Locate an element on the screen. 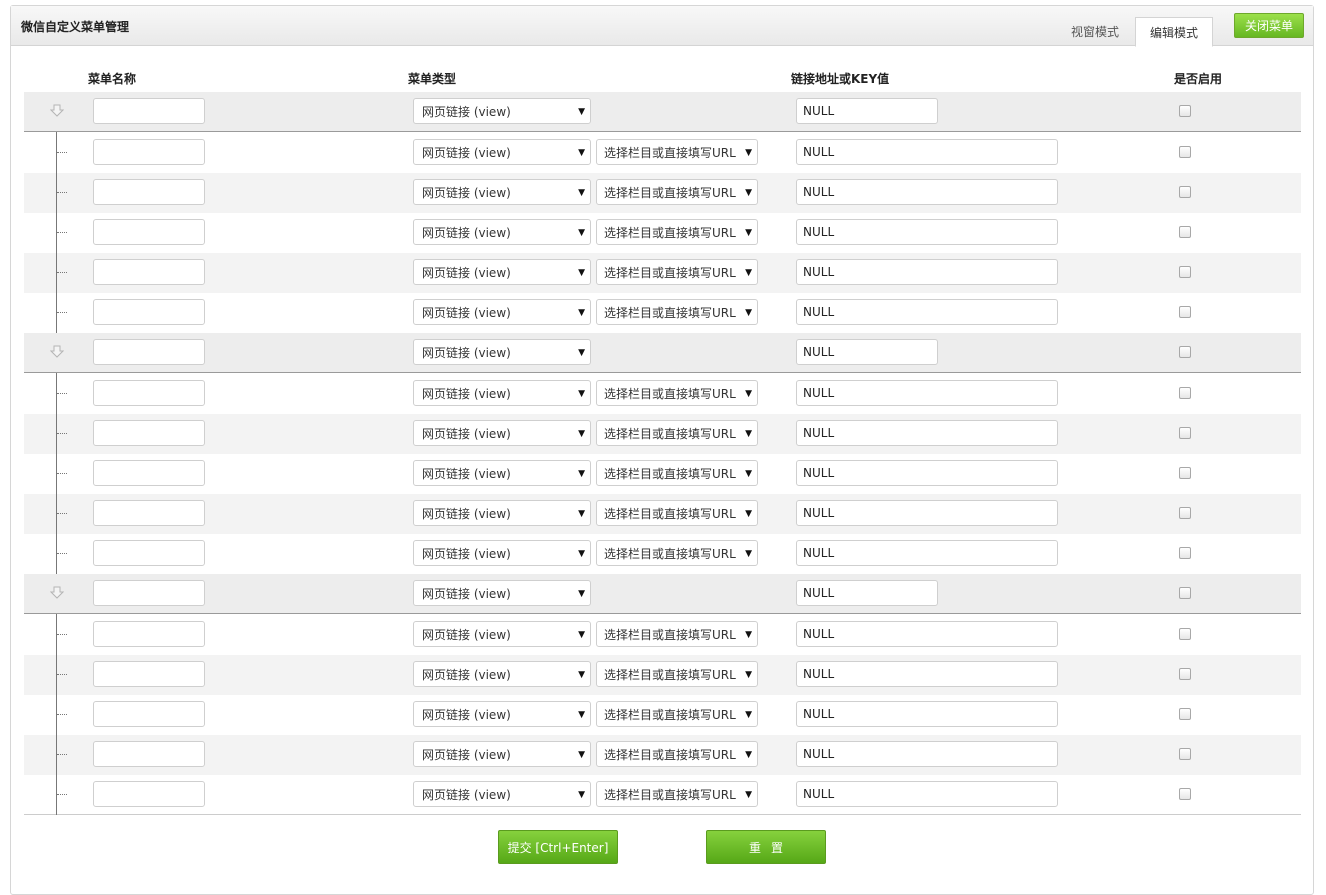 This screenshot has height=895, width=1326. close-menu-button: 关闭菜单 is located at coordinates (1269, 25).